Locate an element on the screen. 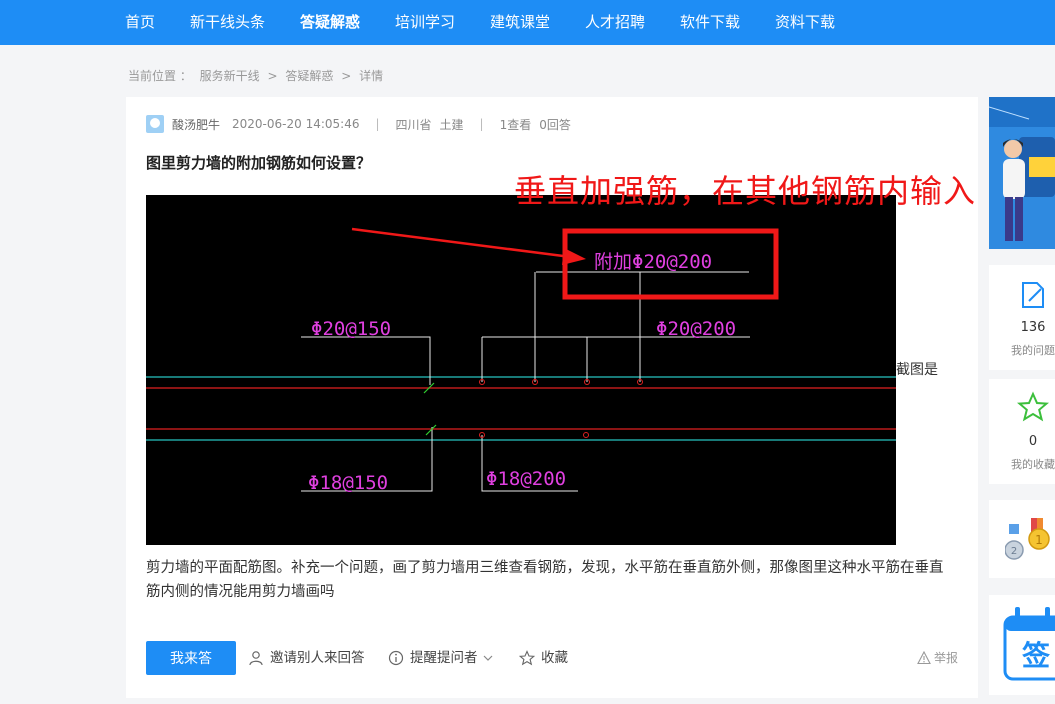 This screenshot has width=1055, height=704. medal-icon: 2 1 is located at coordinates (1027, 539).